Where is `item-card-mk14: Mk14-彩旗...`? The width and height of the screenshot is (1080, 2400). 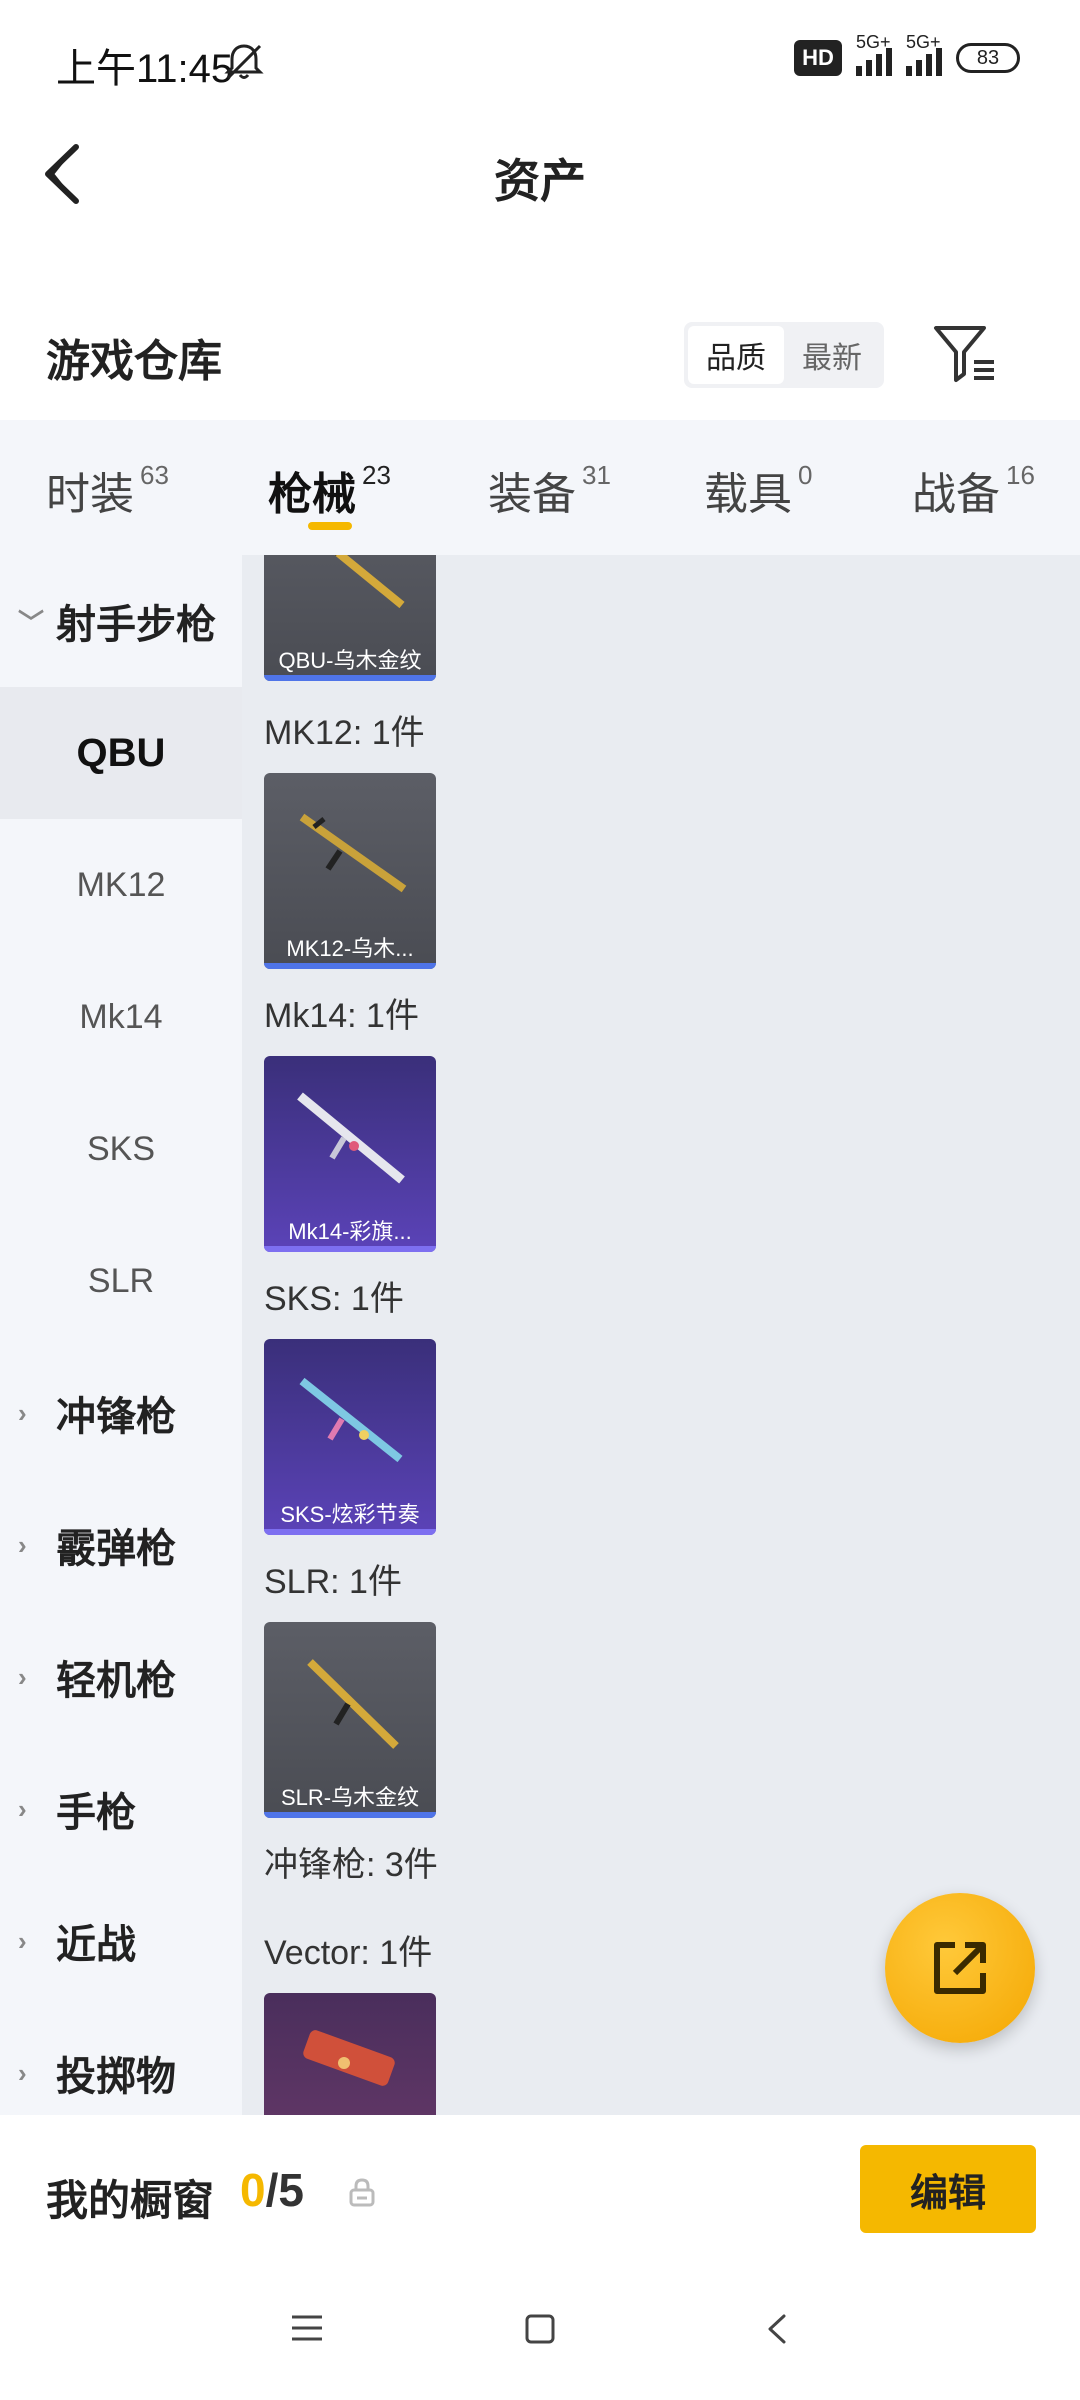 item-card-mk14: Mk14-彩旗... is located at coordinates (350, 1154).